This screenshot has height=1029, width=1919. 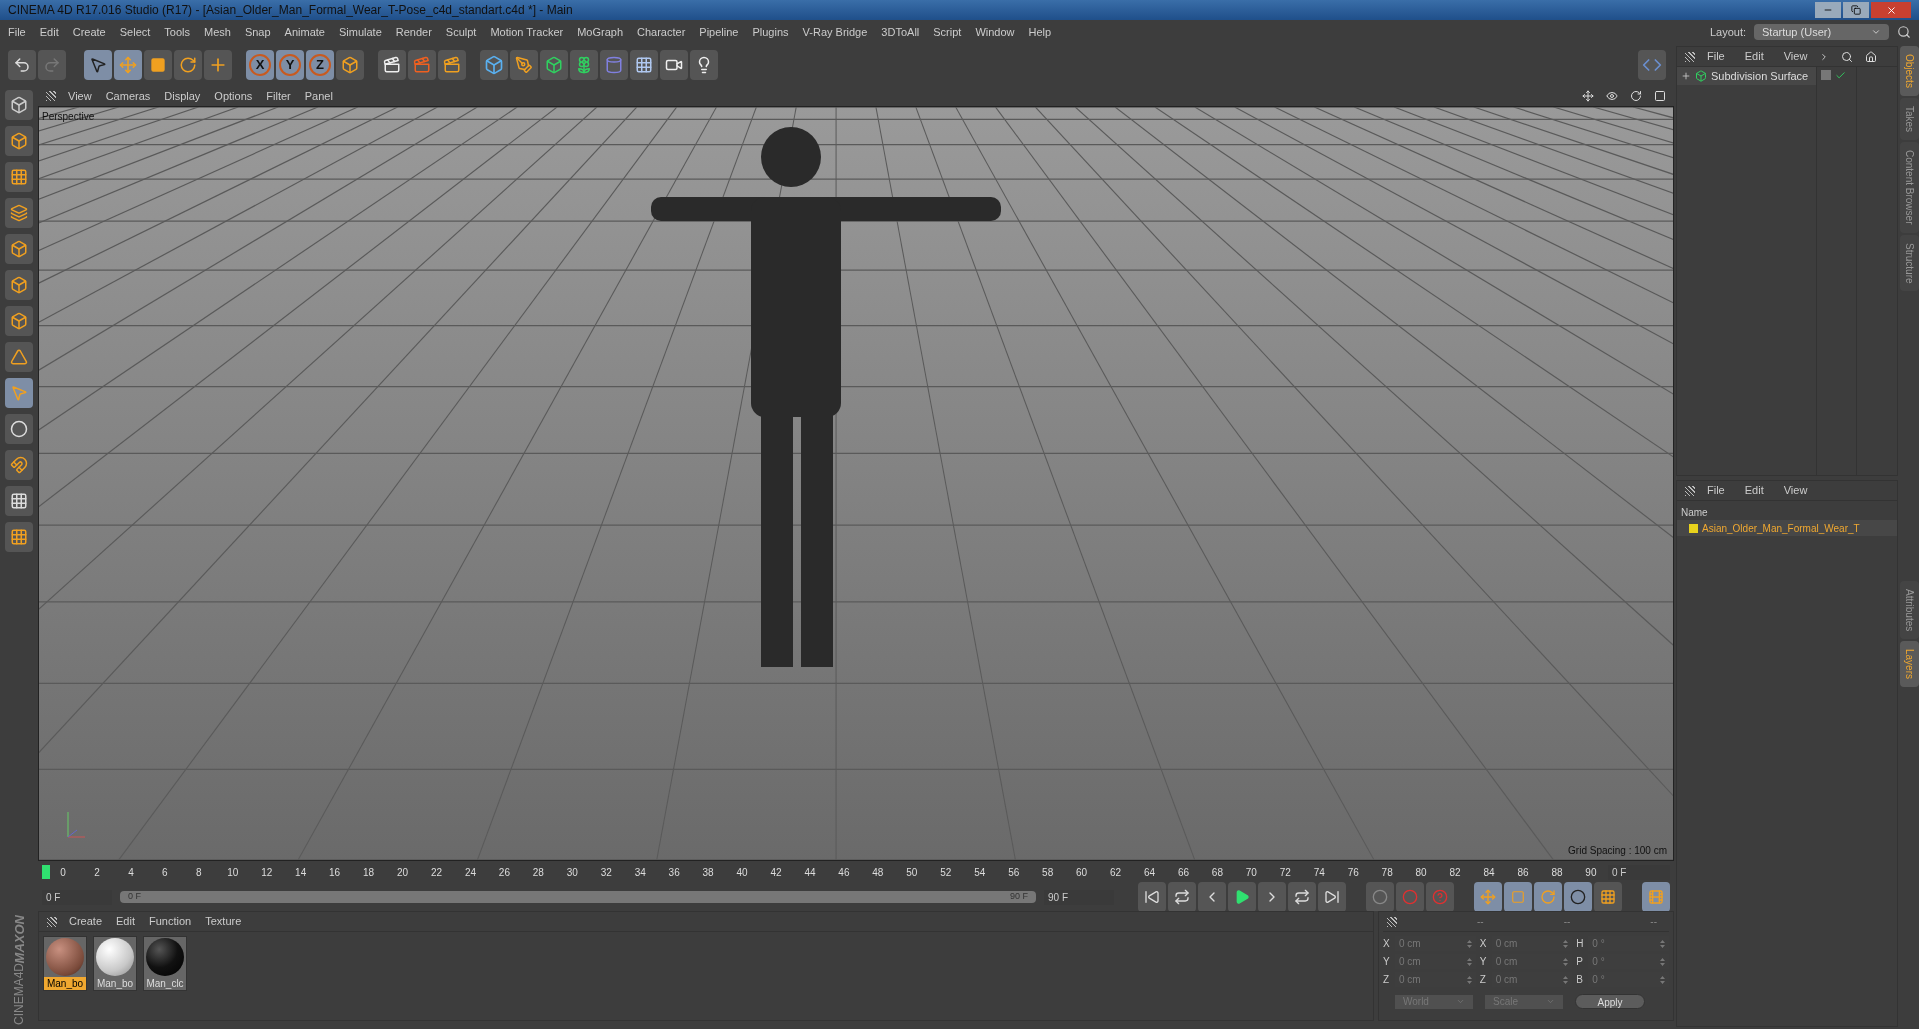 I want to click on camera-button, so click(x=674, y=65).